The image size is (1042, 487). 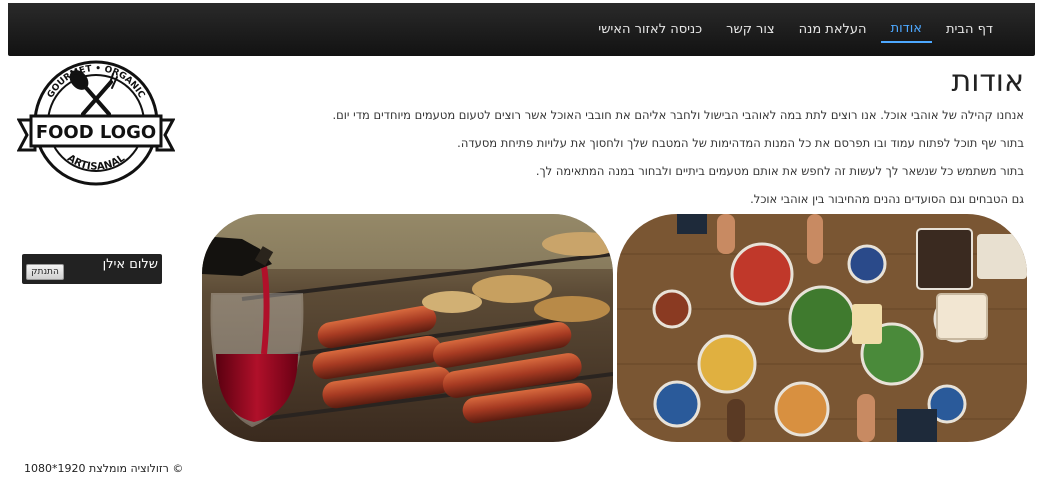 What do you see at coordinates (906, 29) in the screenshot?
I see `nav-item-about: אודות` at bounding box center [906, 29].